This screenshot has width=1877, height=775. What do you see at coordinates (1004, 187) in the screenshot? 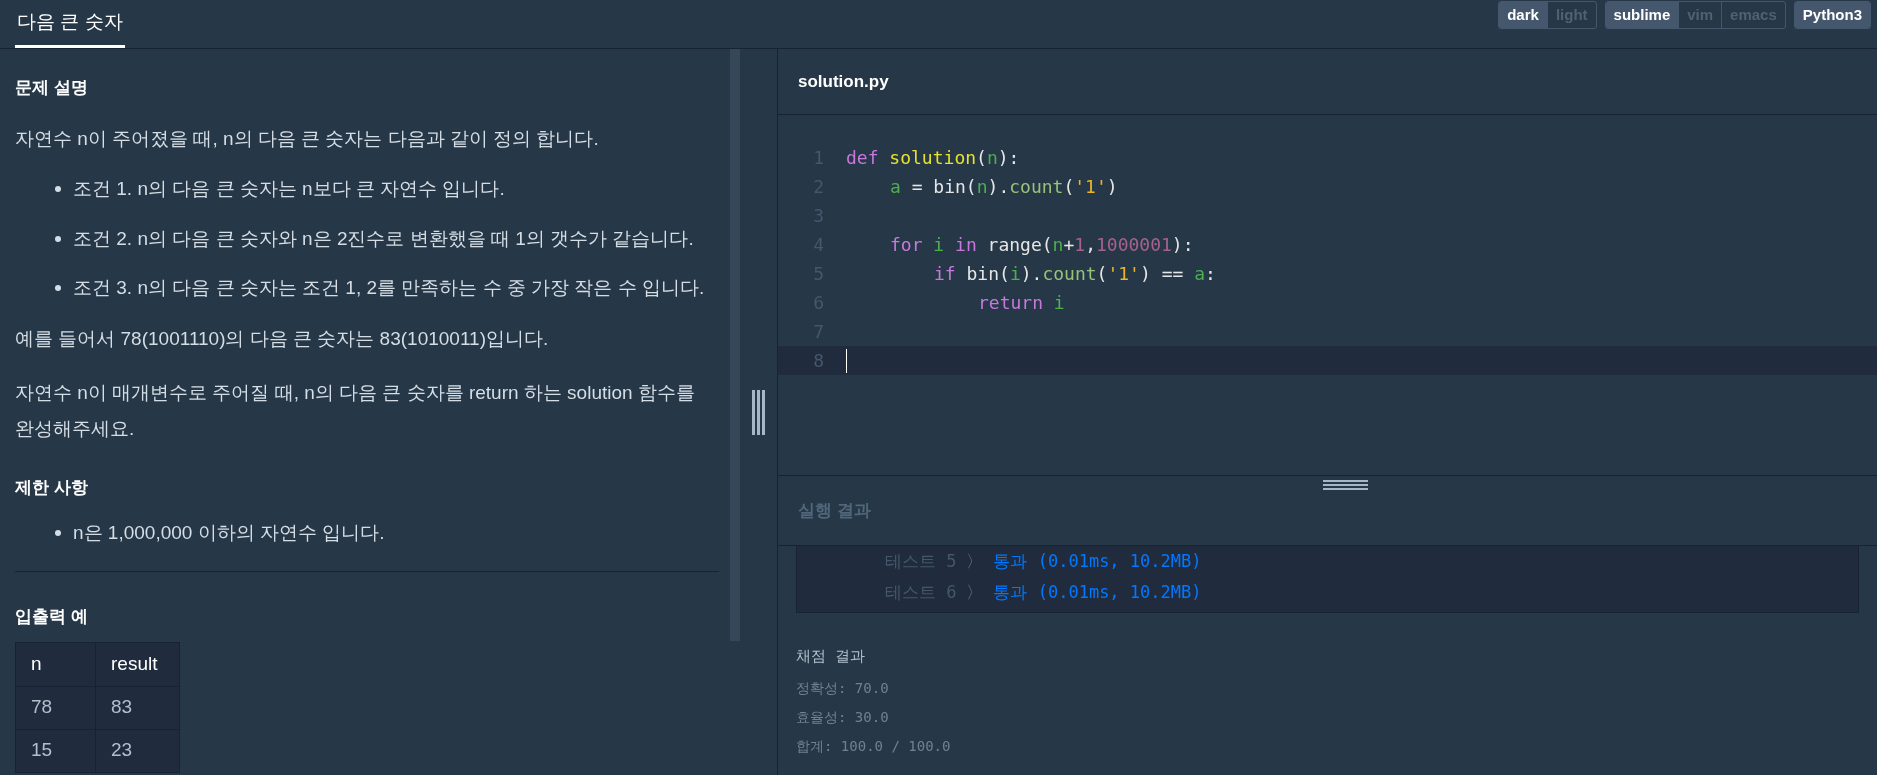
I see `code-line: a = bin(n).count('1')` at bounding box center [1004, 187].